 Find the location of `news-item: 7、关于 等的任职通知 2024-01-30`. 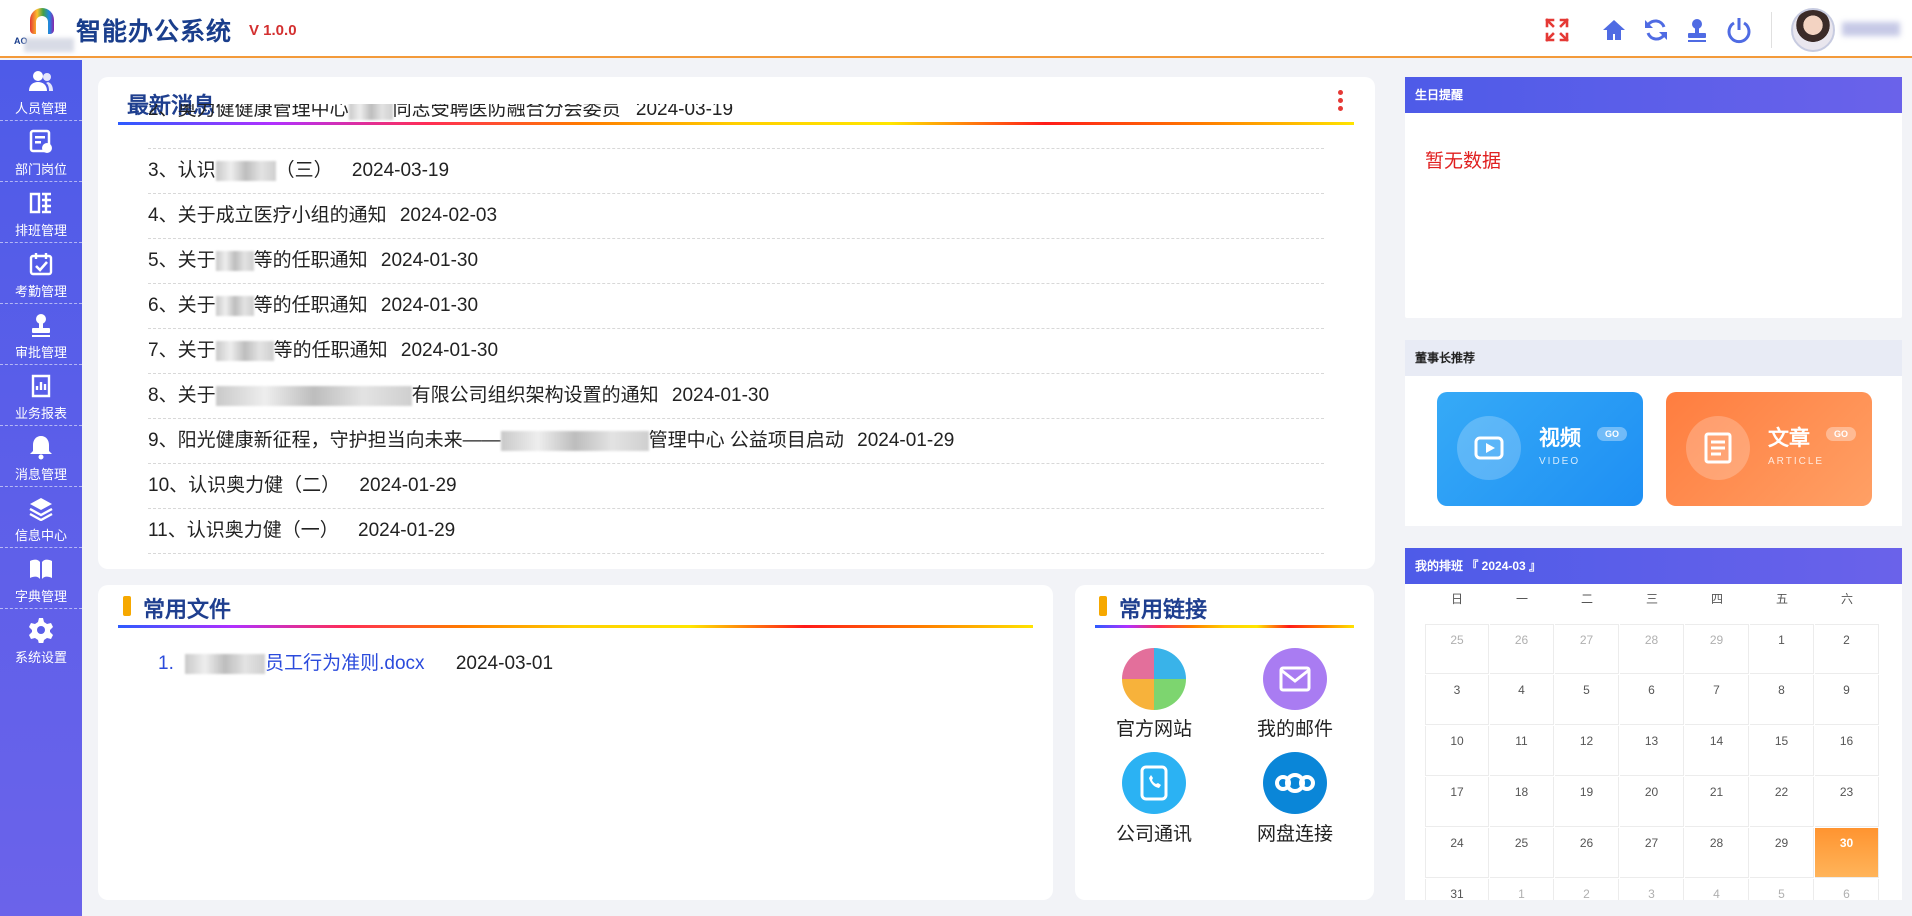

news-item: 7、关于 等的任职通知 2024-01-30 is located at coordinates (736, 351).